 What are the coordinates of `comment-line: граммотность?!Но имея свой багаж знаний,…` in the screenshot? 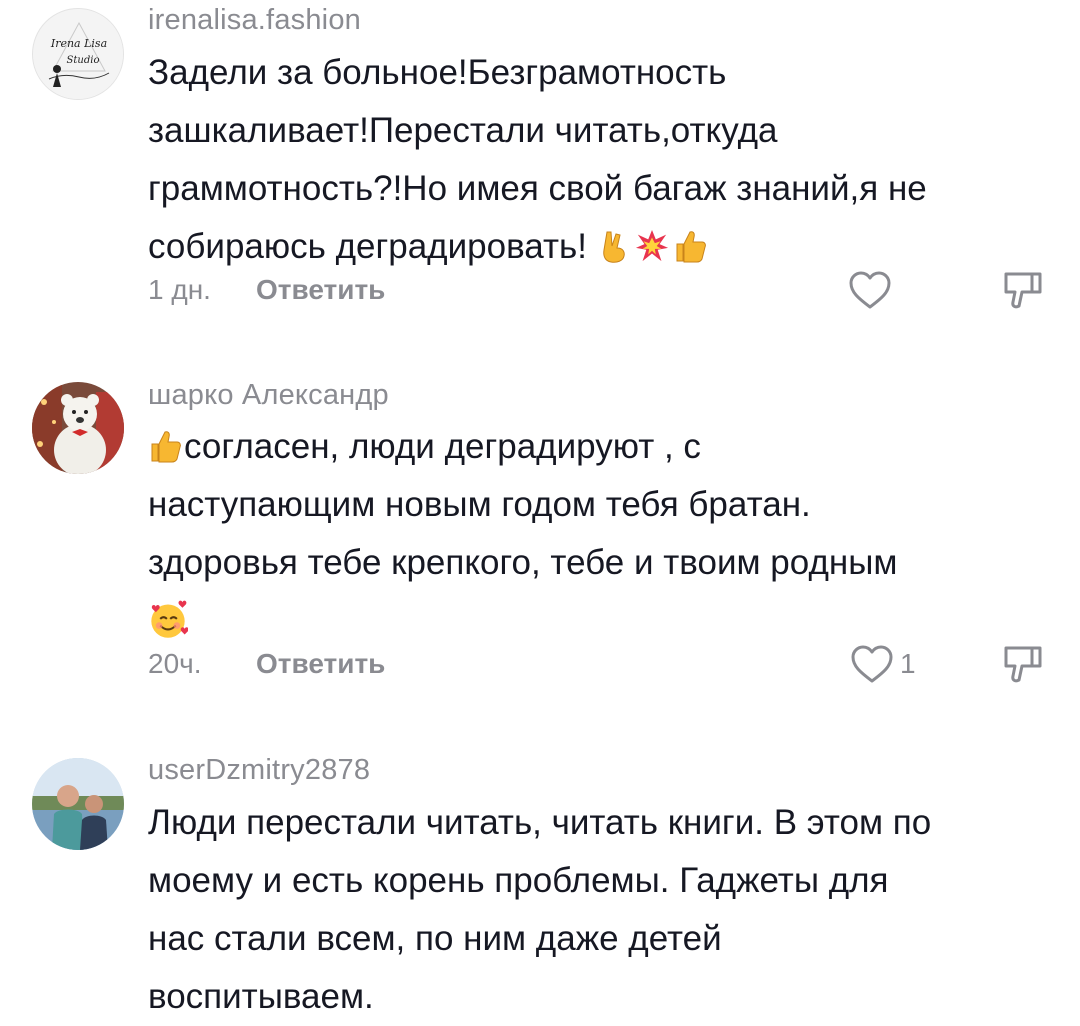 It's located at (537, 188).